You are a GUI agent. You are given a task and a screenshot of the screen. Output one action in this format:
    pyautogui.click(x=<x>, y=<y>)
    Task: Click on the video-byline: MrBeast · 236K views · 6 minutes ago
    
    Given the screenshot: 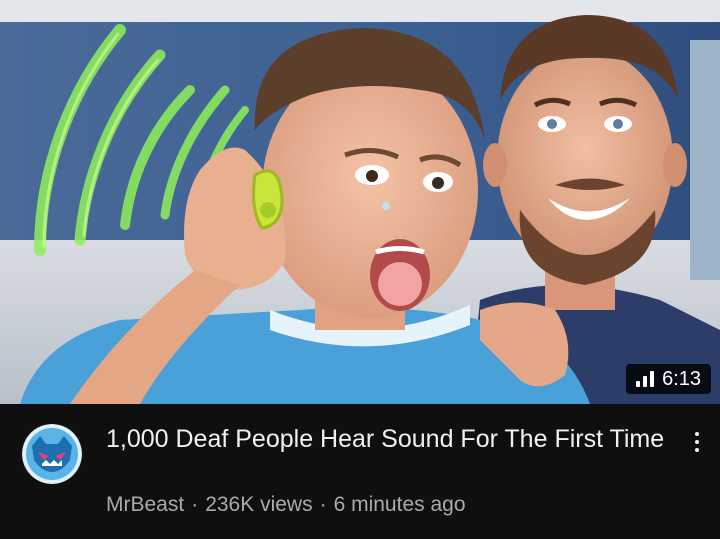 What is the action you would take?
    pyautogui.click(x=286, y=505)
    